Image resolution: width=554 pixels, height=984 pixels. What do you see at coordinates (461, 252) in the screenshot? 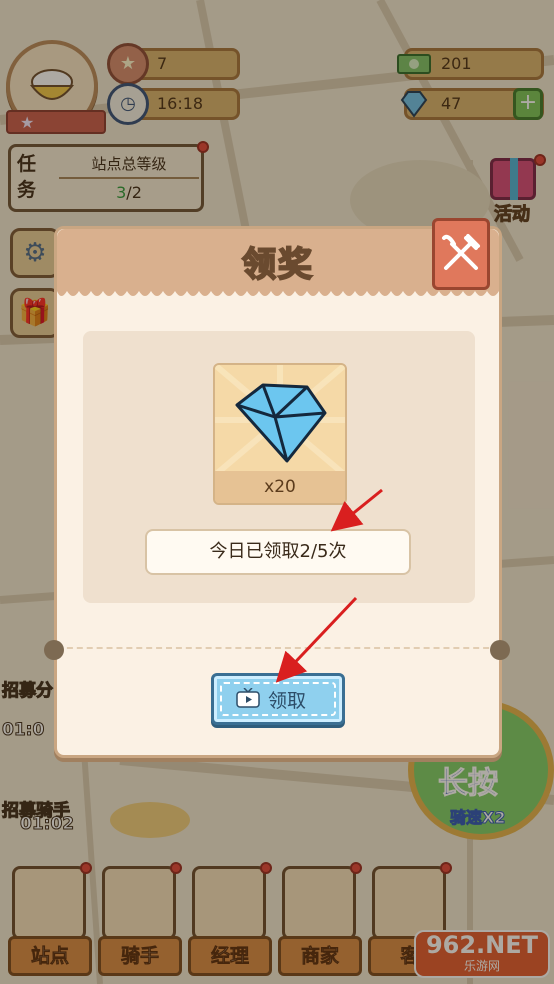
I see `fork-knife-icon` at bounding box center [461, 252].